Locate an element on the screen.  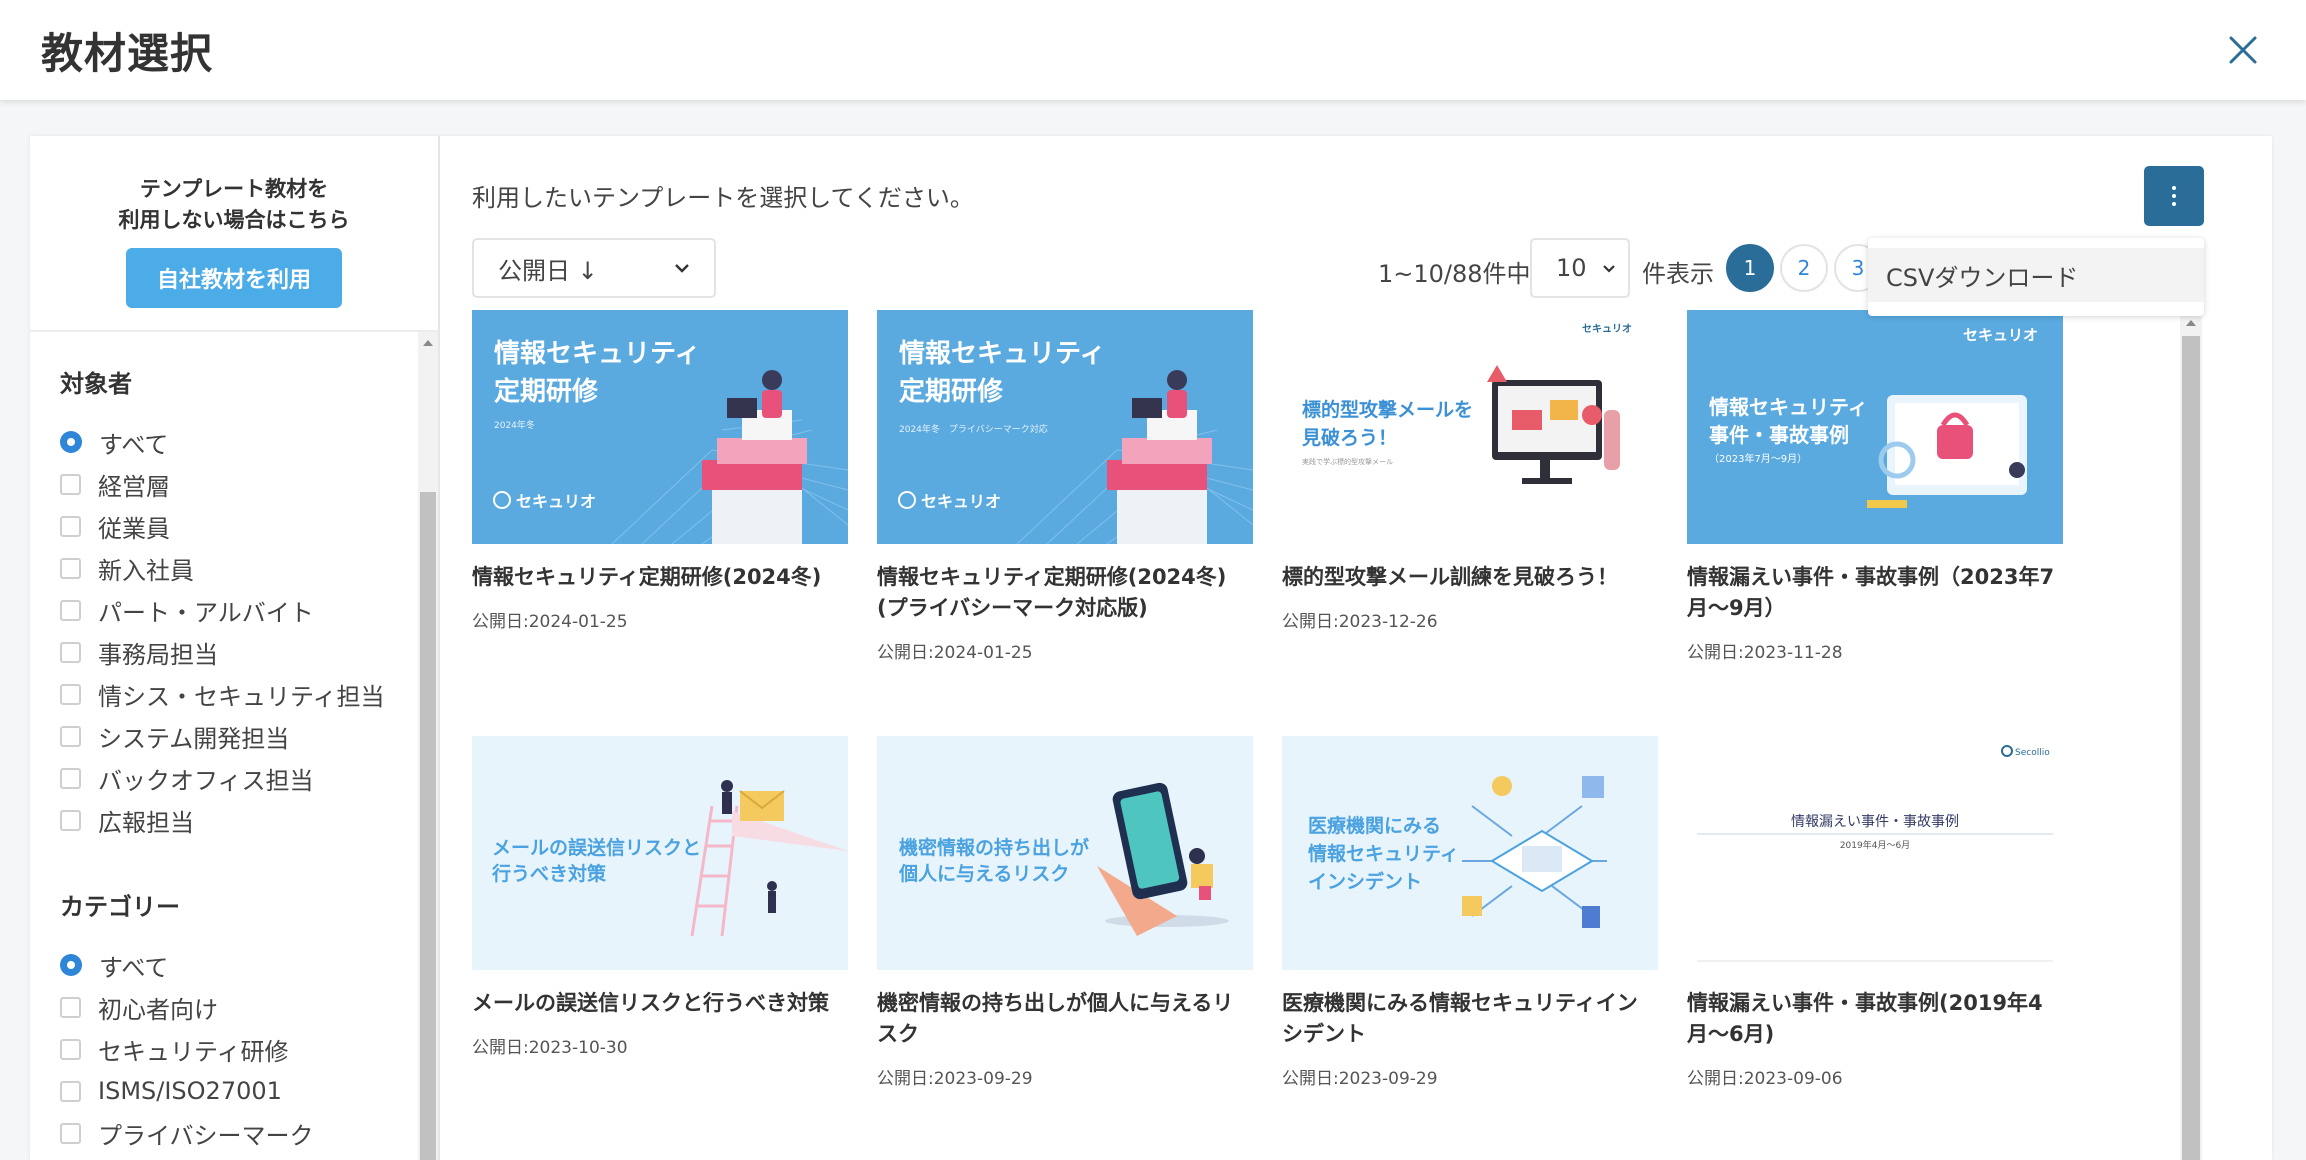
sidebar-scroll-thumb is located at coordinates (428, 826).